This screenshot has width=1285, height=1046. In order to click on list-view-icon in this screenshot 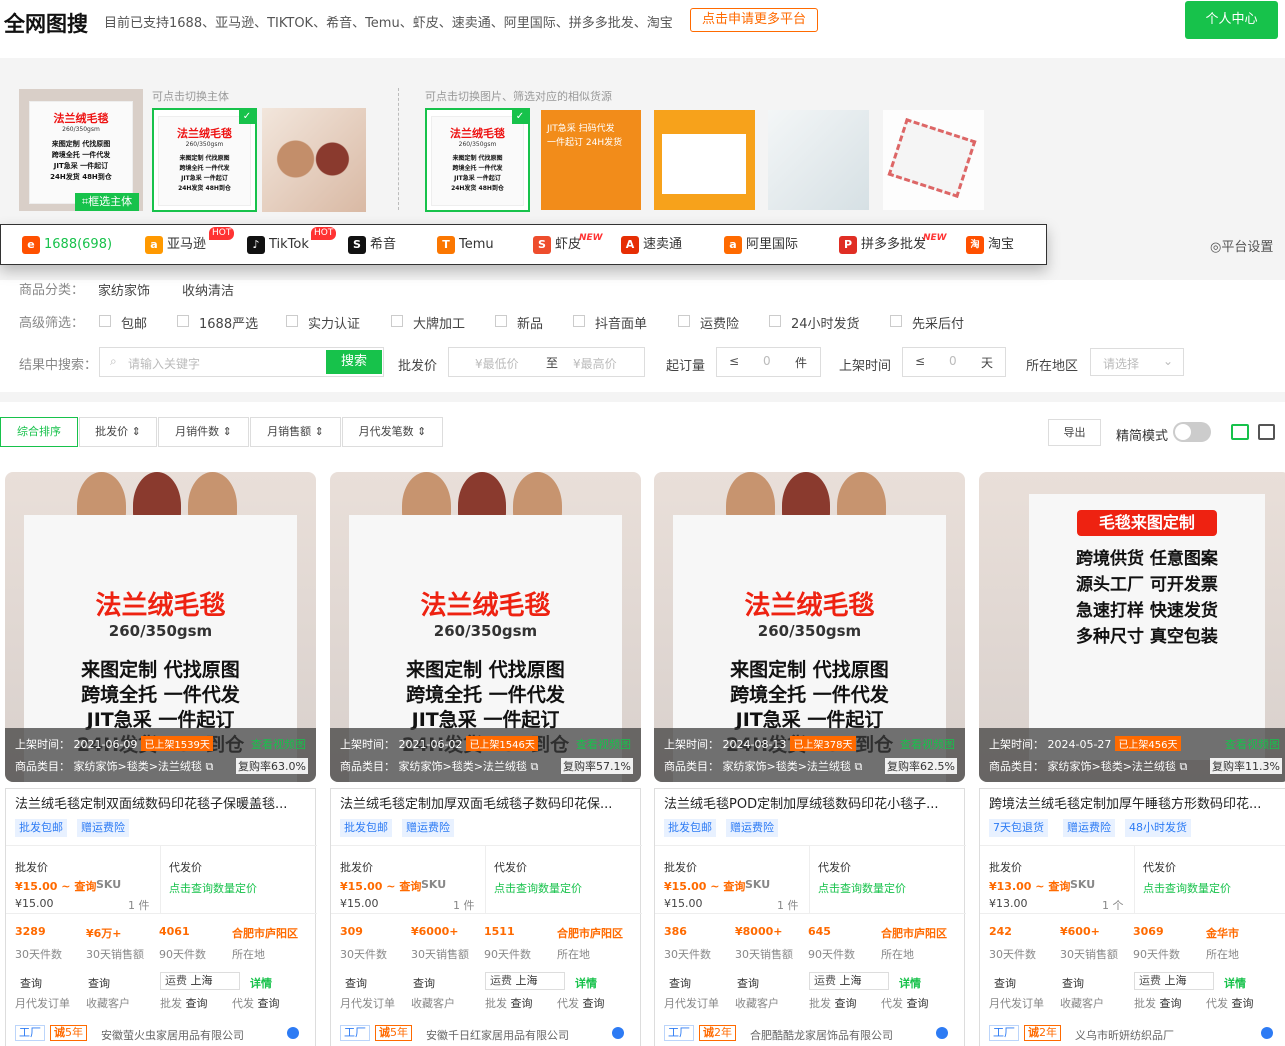, I will do `click(1266, 432)`.